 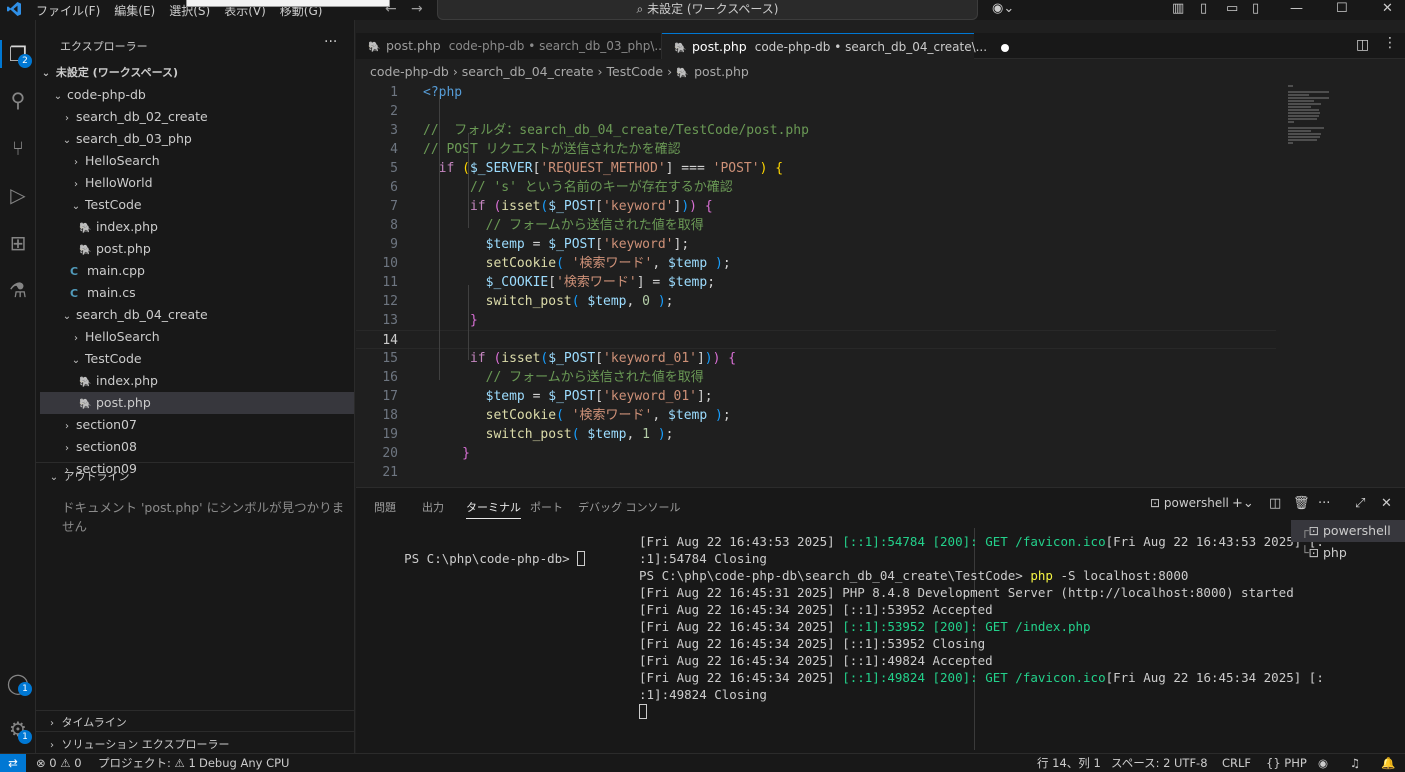 I want to click on menu-file: ファイル(F), so click(x=68, y=10).